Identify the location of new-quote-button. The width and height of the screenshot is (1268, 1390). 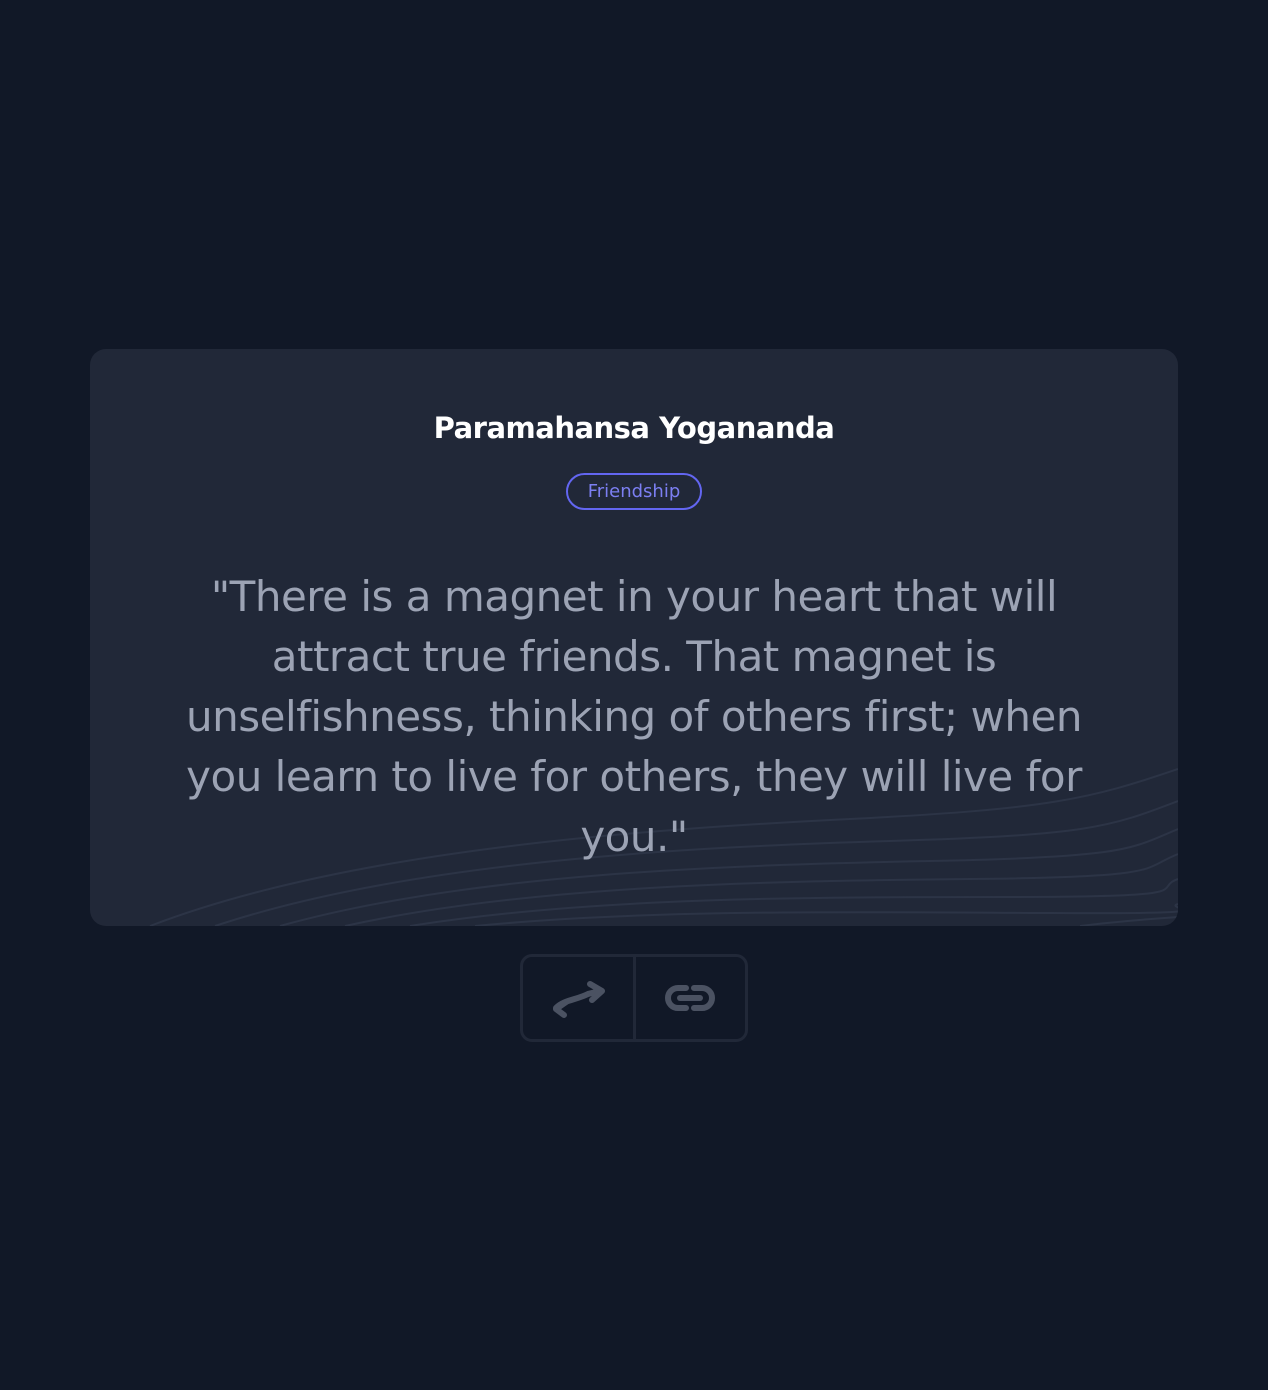
(578, 998).